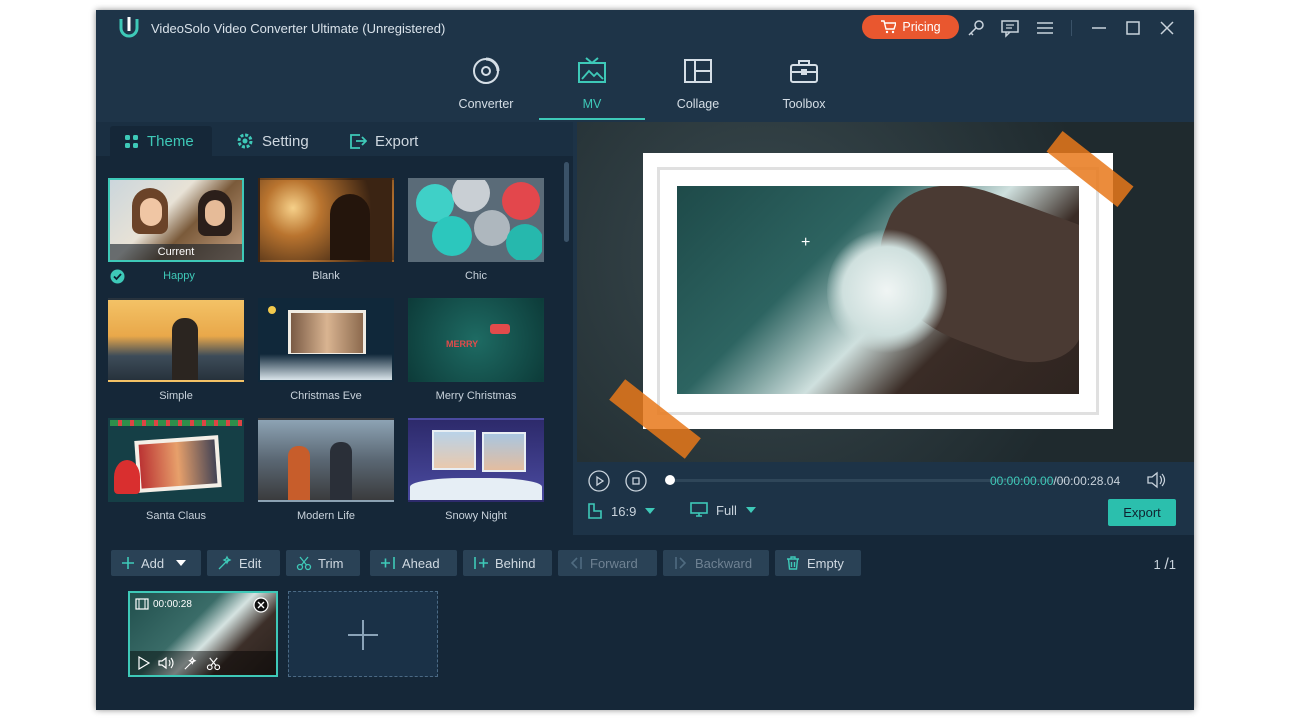 Image resolution: width=1294 pixels, height=721 pixels. What do you see at coordinates (203, 634) in the screenshot?
I see `clip-item: 00:00:28` at bounding box center [203, 634].